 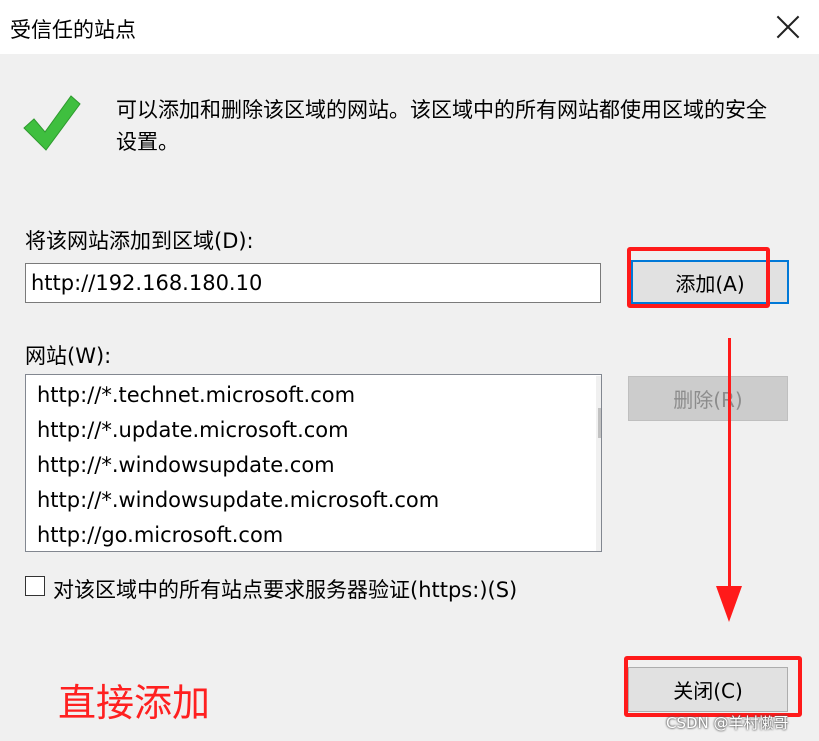 What do you see at coordinates (599, 463) in the screenshot?
I see `scrollbar` at bounding box center [599, 463].